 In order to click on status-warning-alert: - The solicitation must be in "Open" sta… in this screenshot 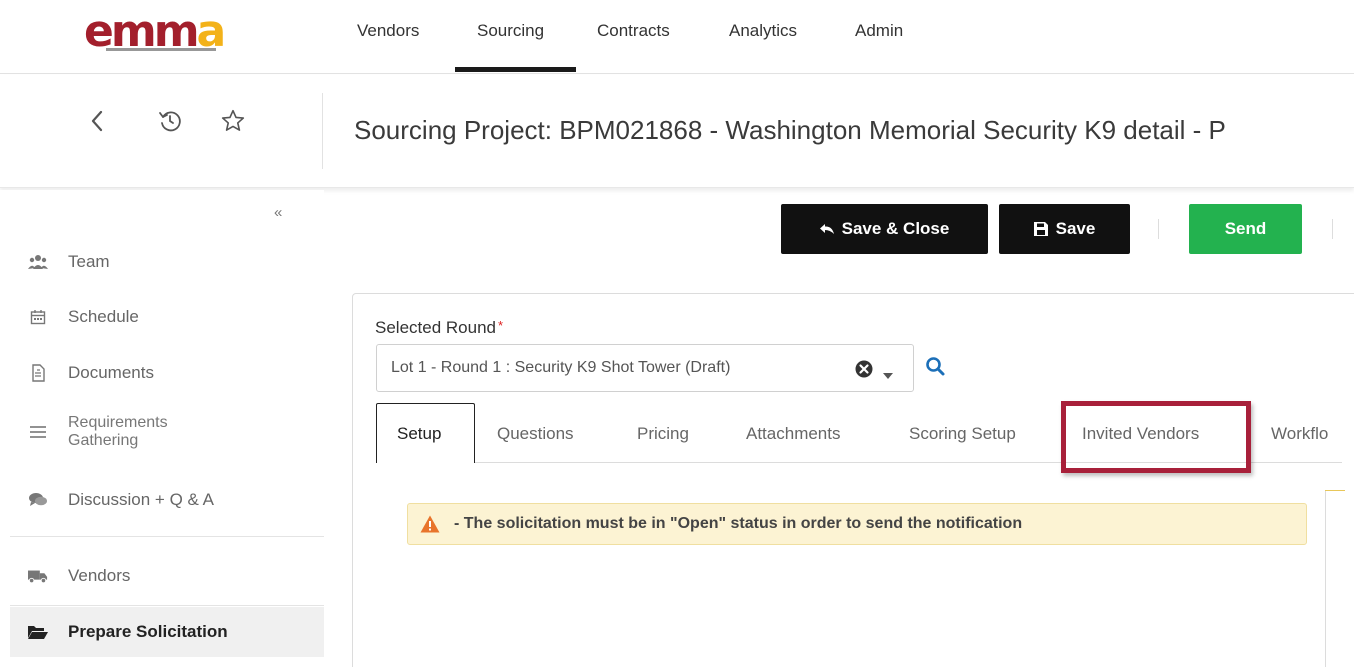, I will do `click(857, 524)`.